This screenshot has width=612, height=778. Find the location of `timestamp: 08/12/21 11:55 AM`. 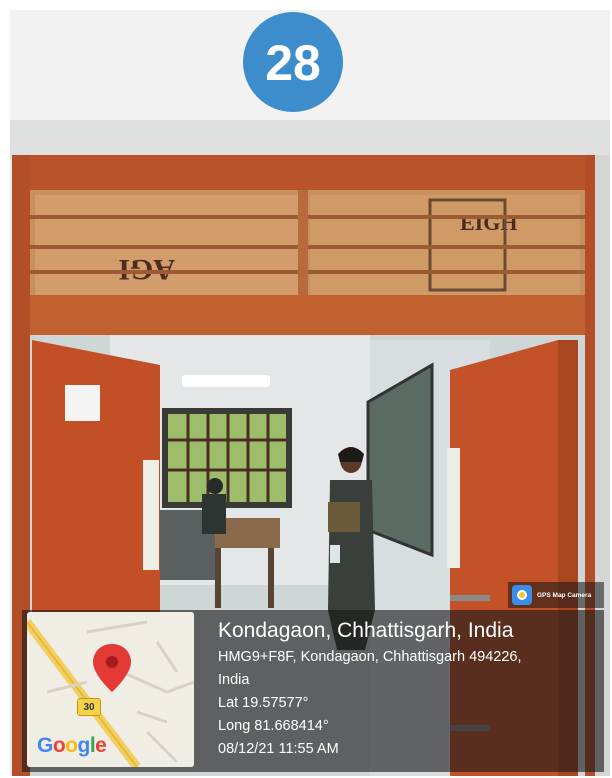

timestamp: 08/12/21 11:55 AM is located at coordinates (278, 749).